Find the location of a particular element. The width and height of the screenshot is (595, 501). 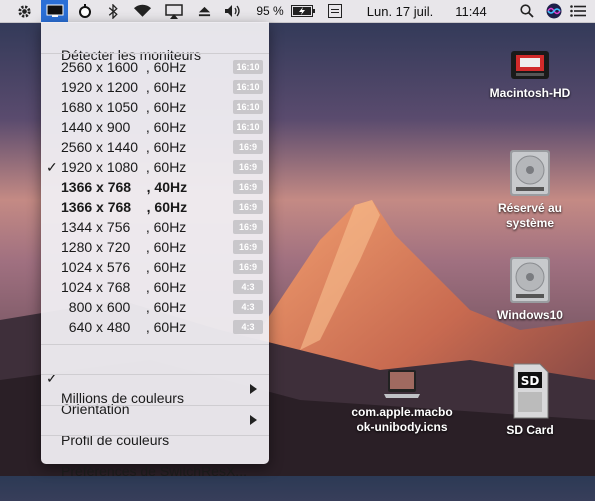

keyboard-icon is located at coordinates (335, 11).